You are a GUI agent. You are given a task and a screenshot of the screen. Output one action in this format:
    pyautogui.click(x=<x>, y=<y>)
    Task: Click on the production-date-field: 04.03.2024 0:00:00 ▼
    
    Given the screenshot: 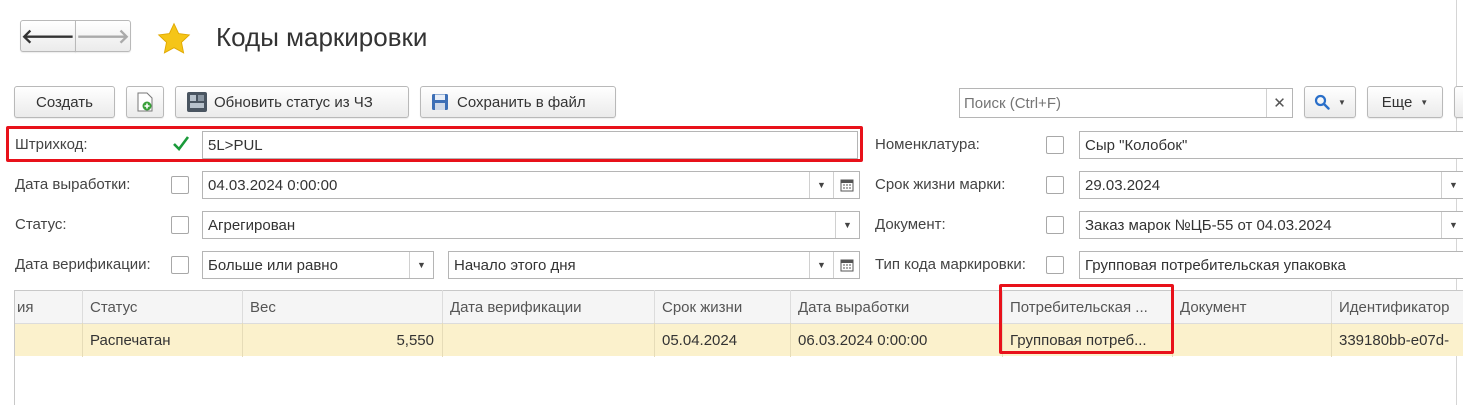 What is the action you would take?
    pyautogui.click(x=531, y=185)
    